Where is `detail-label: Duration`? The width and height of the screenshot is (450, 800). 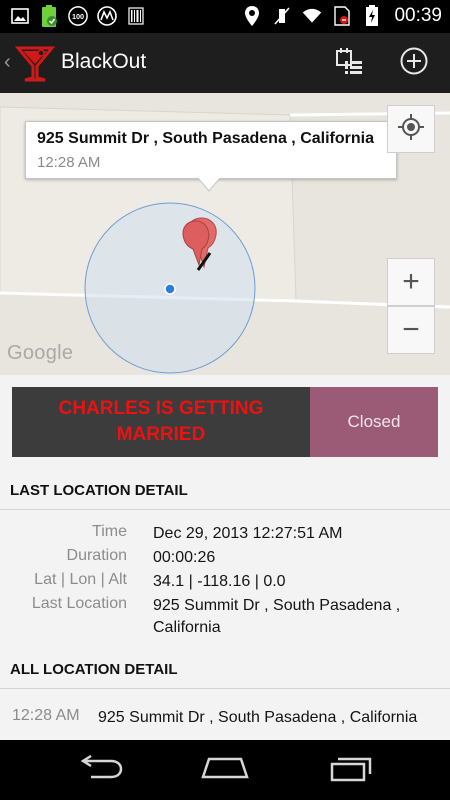
detail-label: Duration is located at coordinates (96, 555).